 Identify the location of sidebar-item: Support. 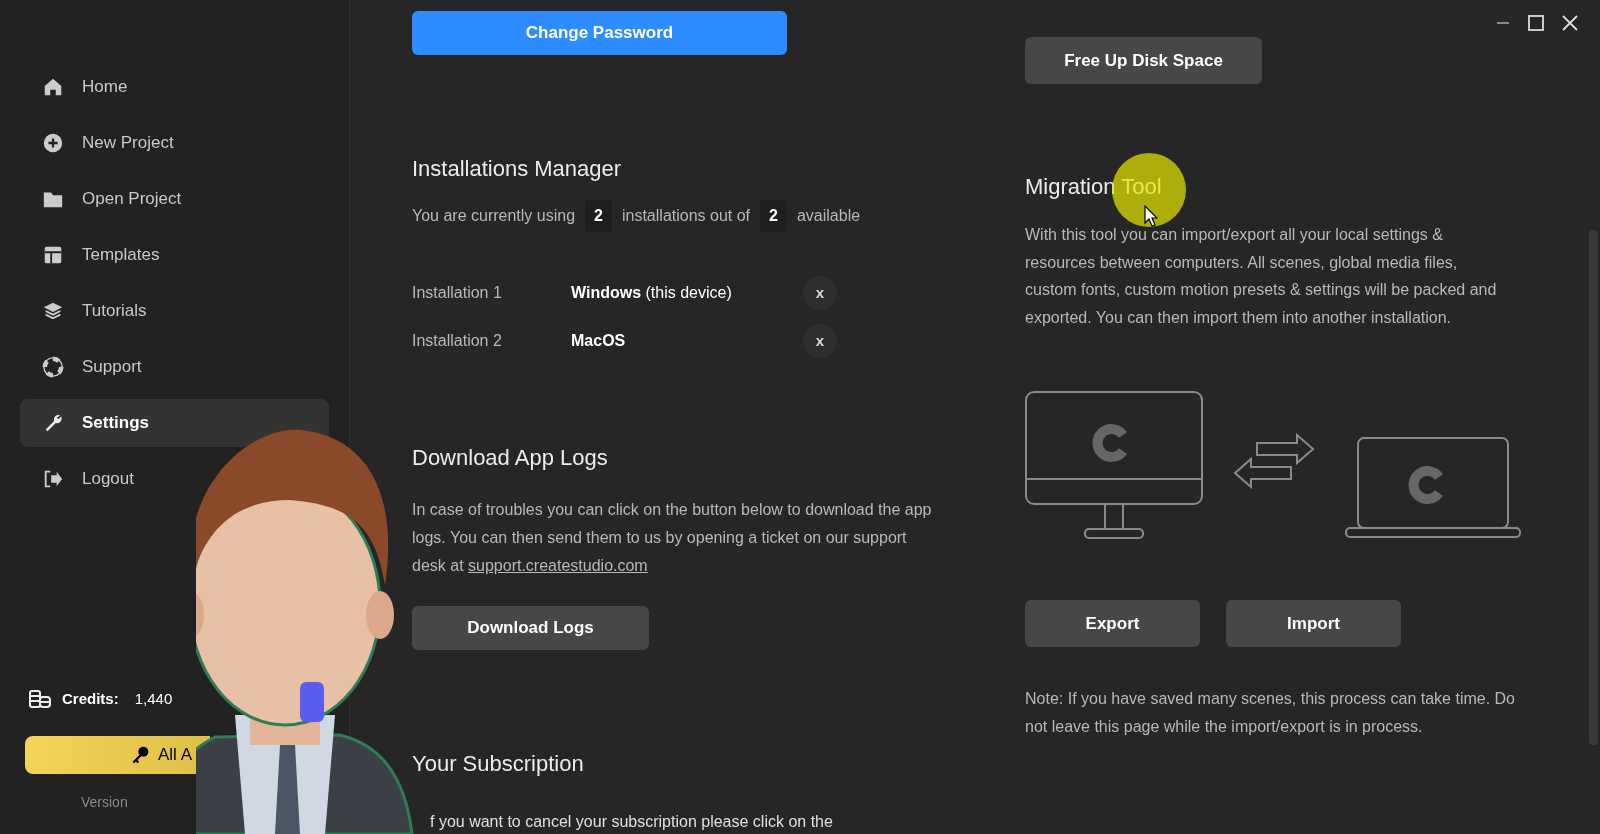
(84, 367).